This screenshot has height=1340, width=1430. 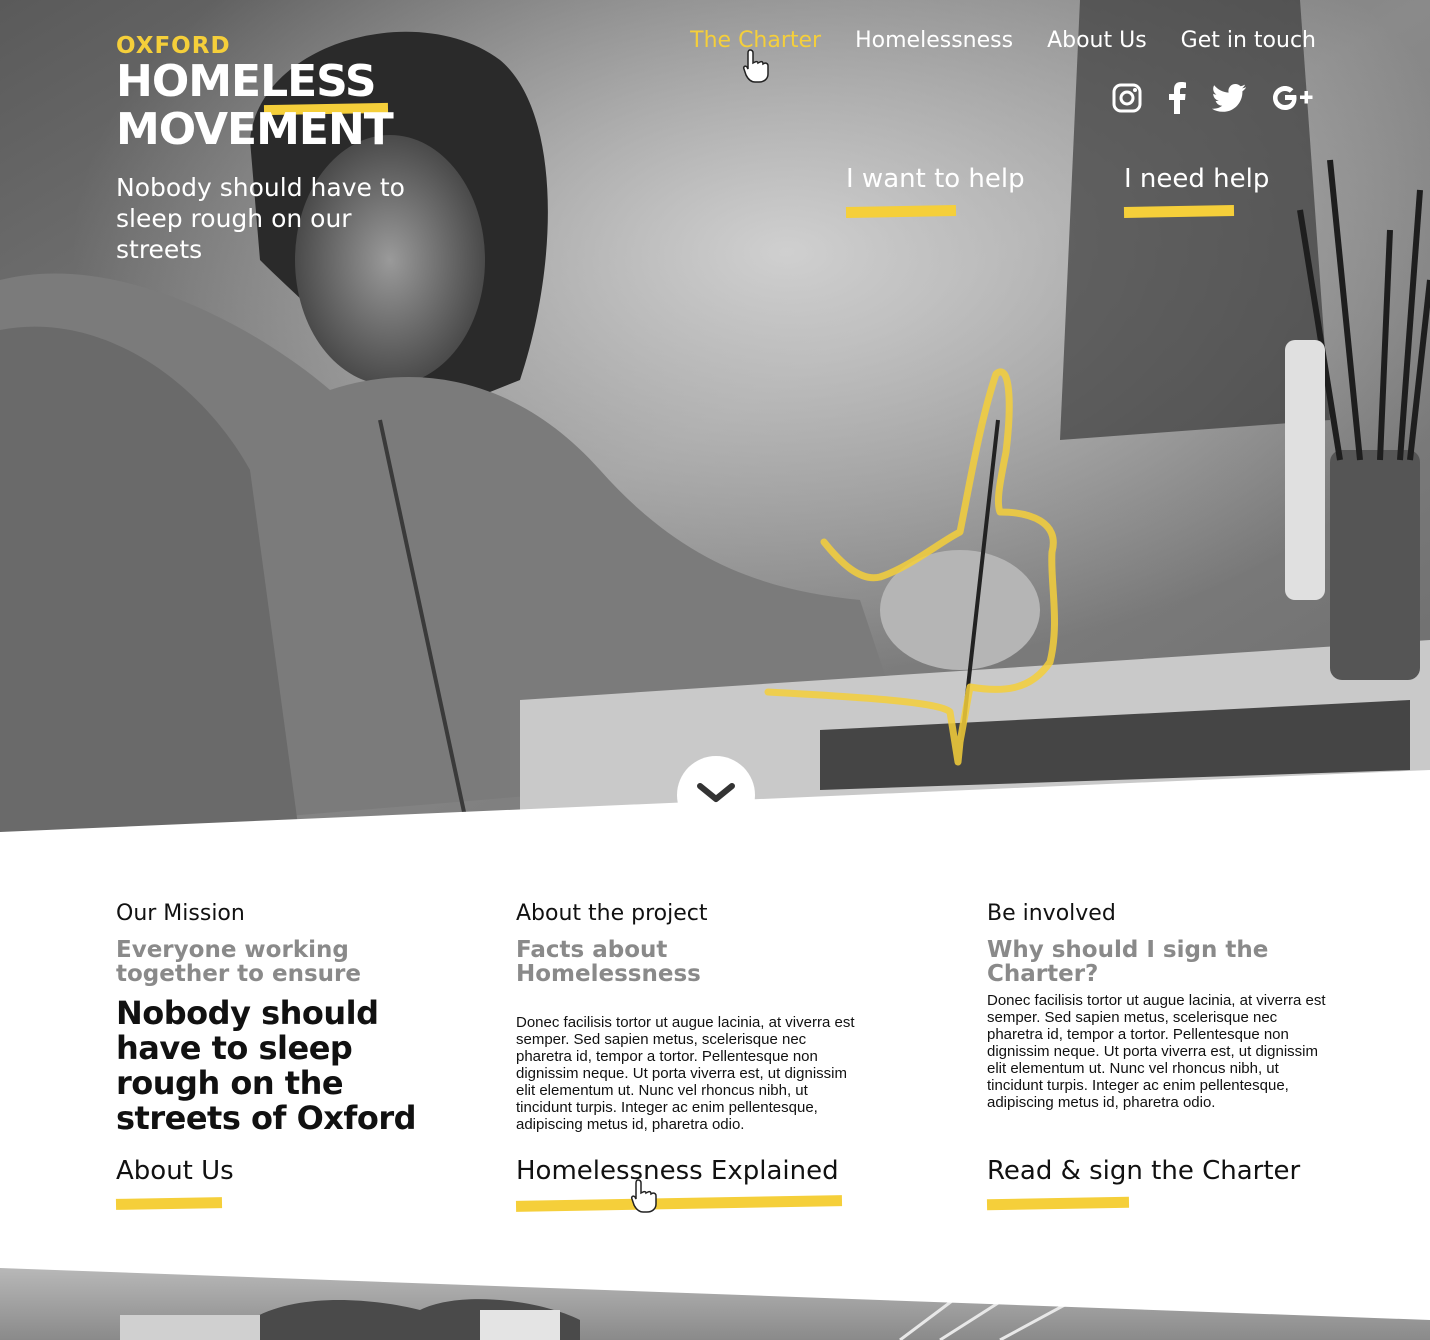 What do you see at coordinates (266, 87) in the screenshot?
I see `logo-homeless: HOMELESS` at bounding box center [266, 87].